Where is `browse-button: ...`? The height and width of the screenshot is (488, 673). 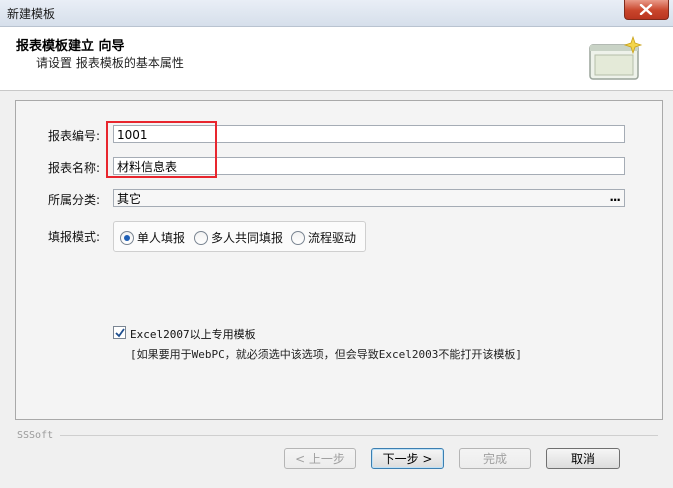 browse-button: ... is located at coordinates (615, 197).